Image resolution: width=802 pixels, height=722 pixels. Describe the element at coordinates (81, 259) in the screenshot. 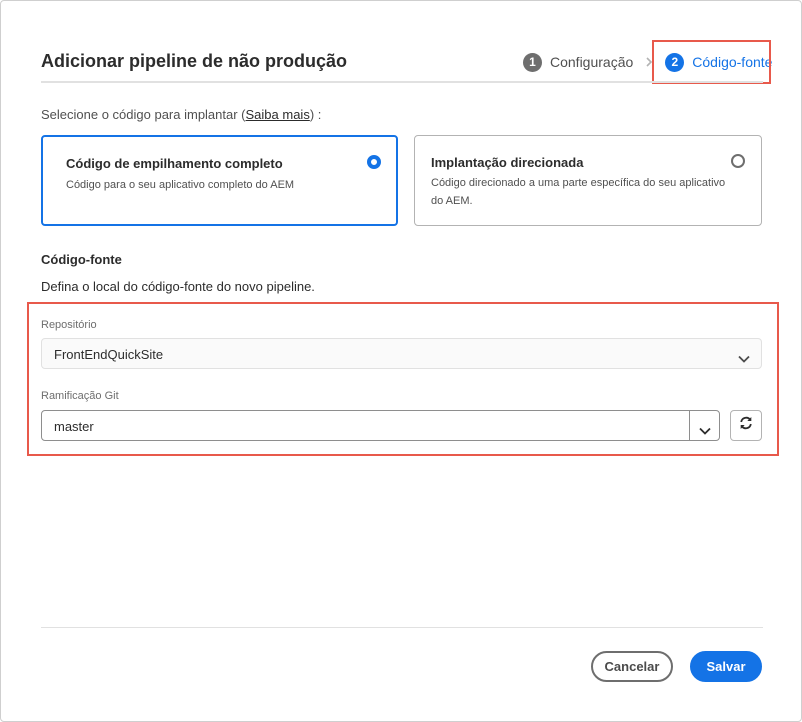

I see `source-section-title: Código-fonte` at that location.